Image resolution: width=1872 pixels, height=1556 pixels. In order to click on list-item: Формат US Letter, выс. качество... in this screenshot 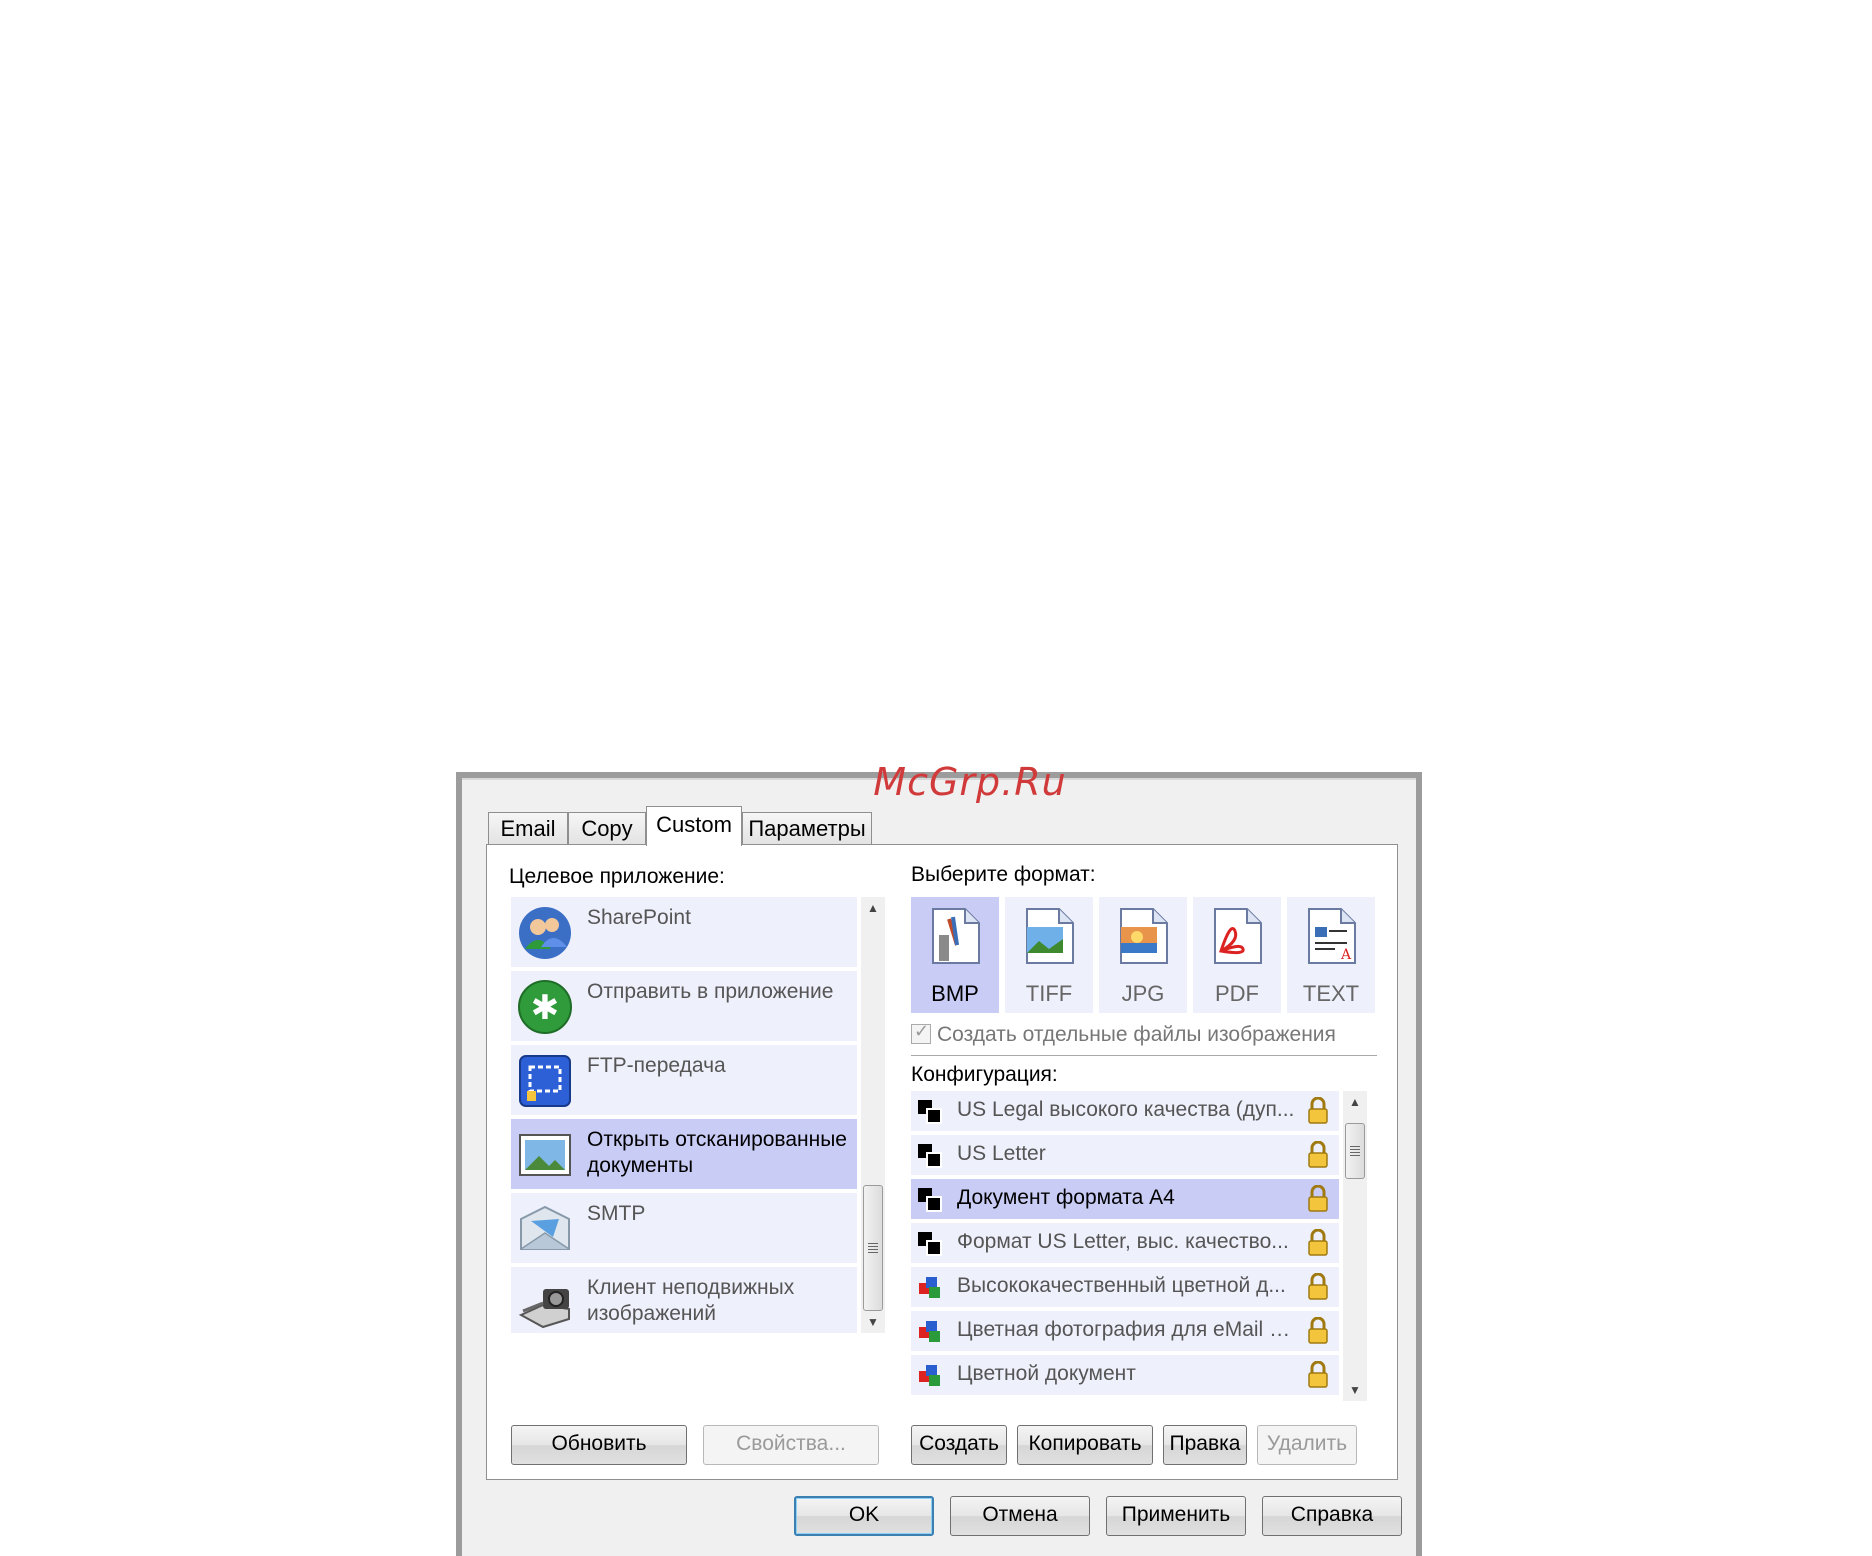, I will do `click(1125, 1243)`.